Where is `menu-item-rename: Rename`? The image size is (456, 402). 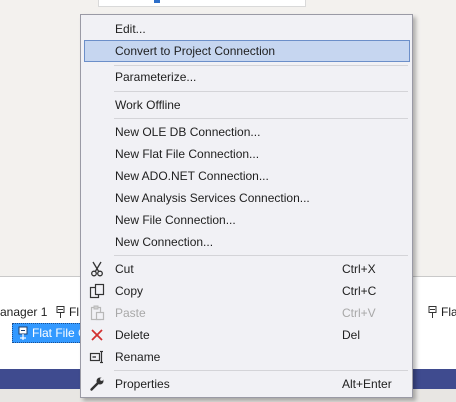 menu-item-rename: Rename is located at coordinates (247, 357).